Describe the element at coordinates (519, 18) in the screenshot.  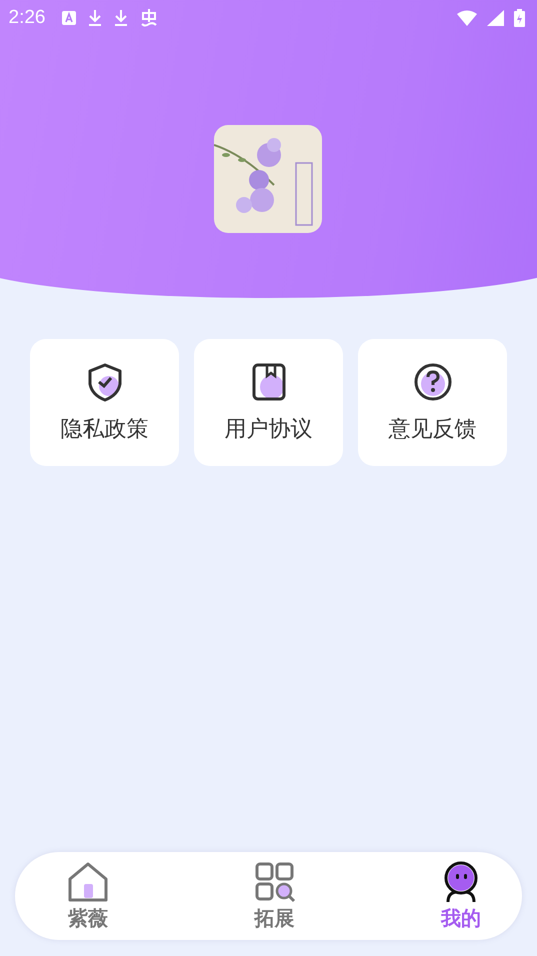
I see `battery-icon` at that location.